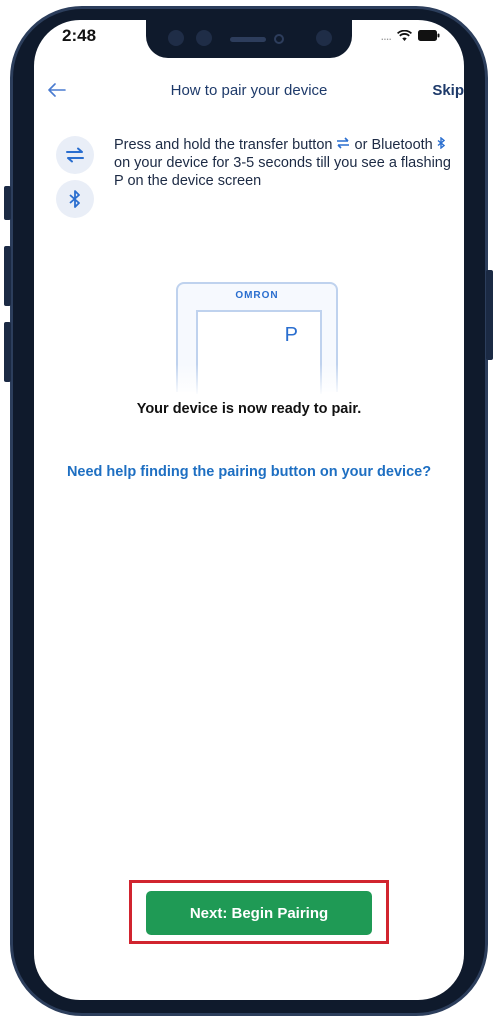  I want to click on transfer-icon, so click(75, 155).